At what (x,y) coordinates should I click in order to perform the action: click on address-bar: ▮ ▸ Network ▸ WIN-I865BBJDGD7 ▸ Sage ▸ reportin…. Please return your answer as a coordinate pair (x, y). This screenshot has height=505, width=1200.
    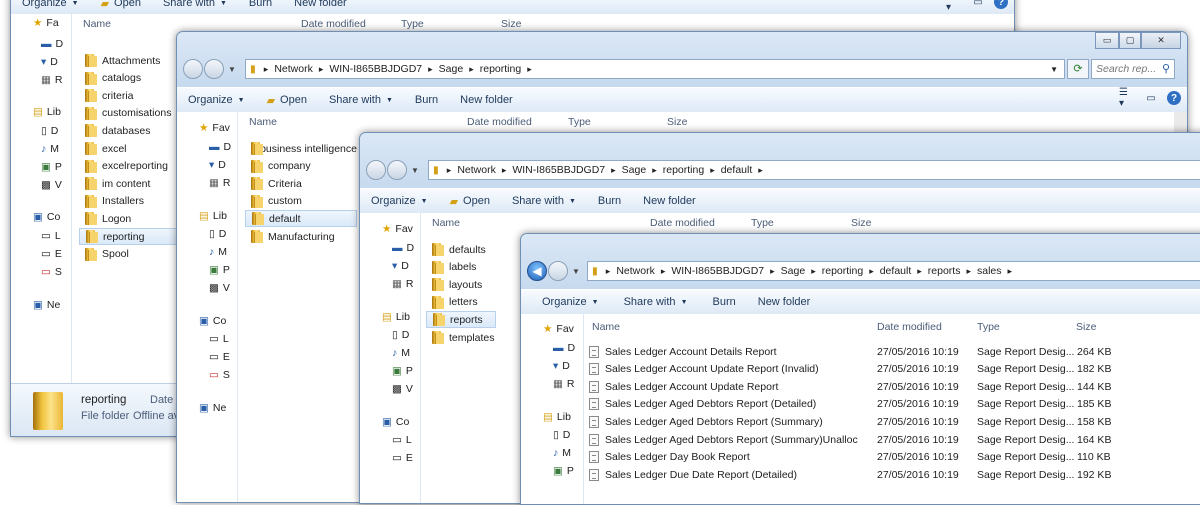
    Looking at the image, I should click on (655, 69).